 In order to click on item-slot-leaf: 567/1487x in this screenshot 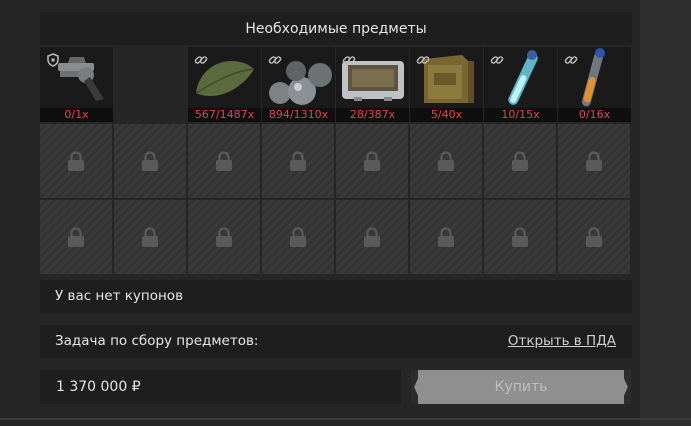, I will do `click(224, 84)`.